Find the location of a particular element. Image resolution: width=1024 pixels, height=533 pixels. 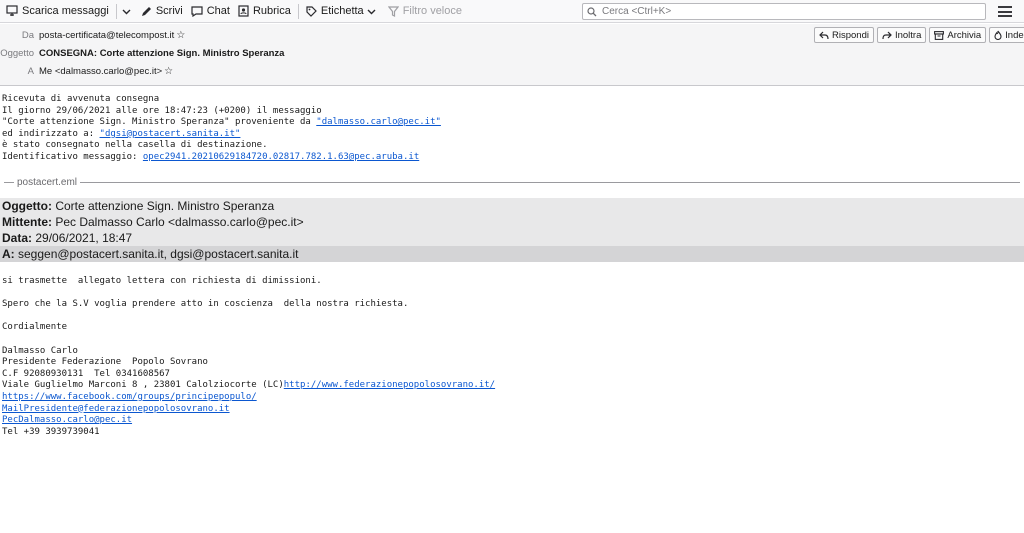

search-placeholder: Cerca <Ctrl+K> is located at coordinates (637, 11).